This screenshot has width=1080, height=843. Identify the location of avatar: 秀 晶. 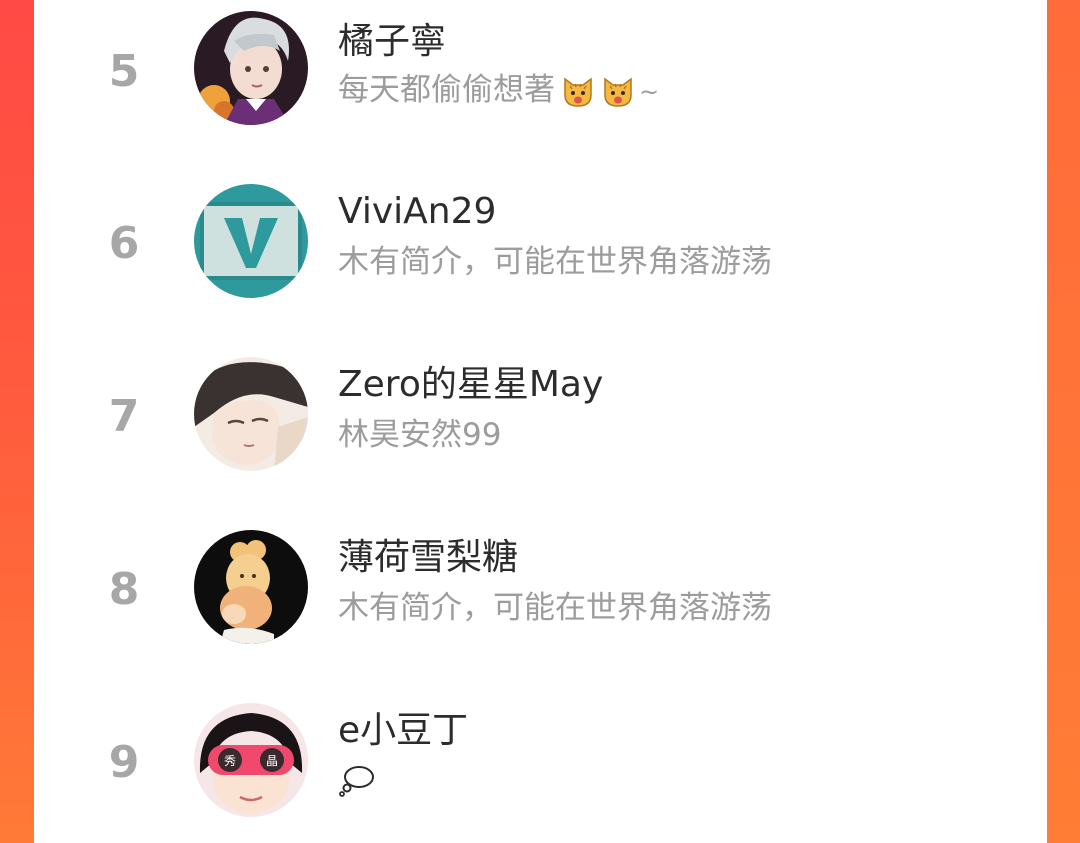
(251, 760).